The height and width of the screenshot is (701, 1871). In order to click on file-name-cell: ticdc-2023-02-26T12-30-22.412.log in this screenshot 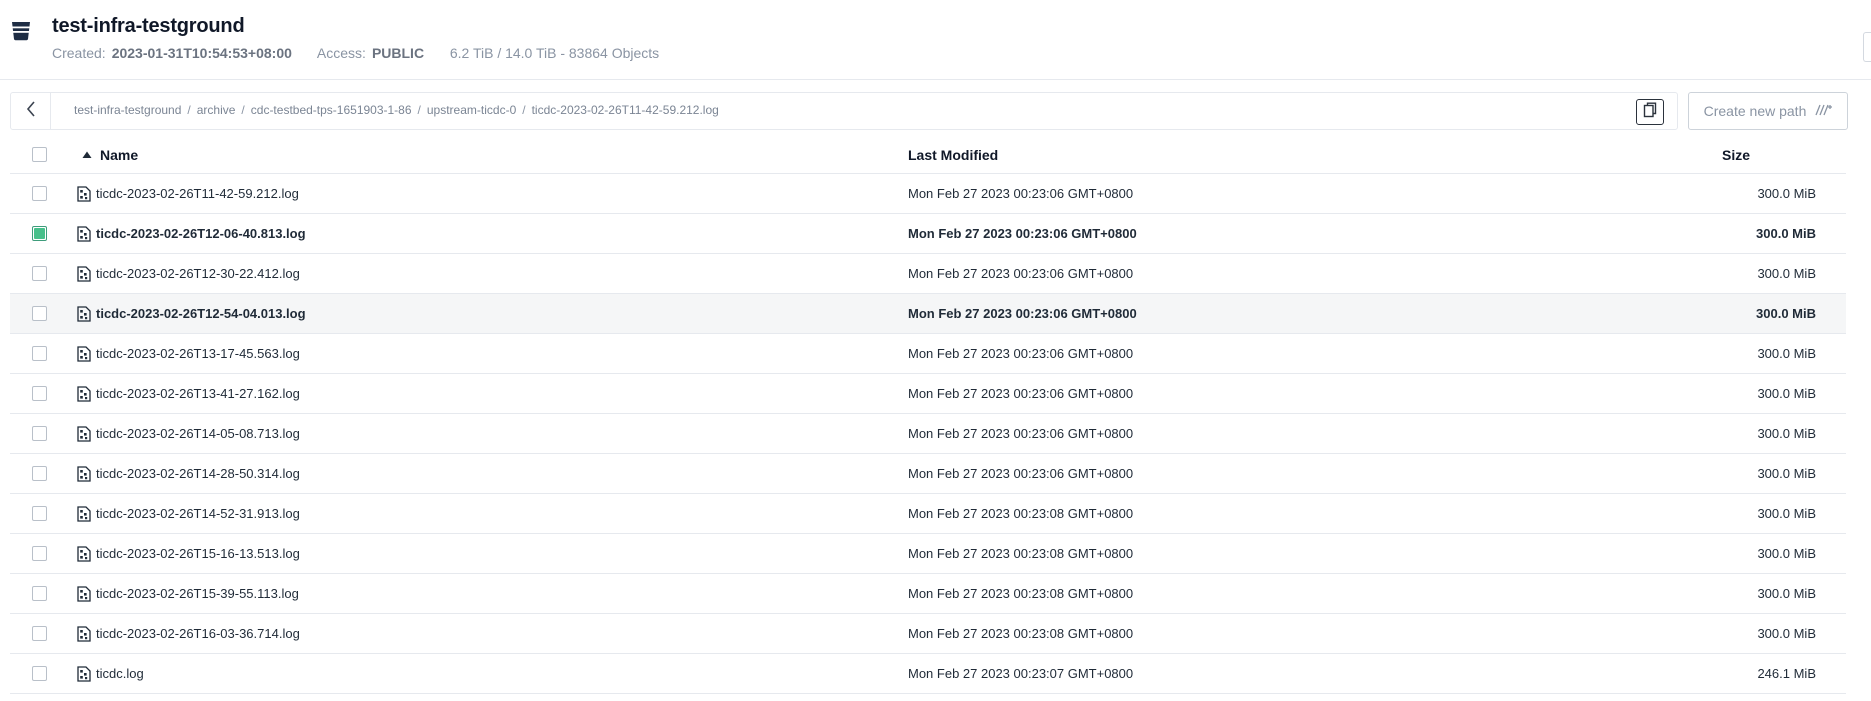, I will do `click(188, 273)`.